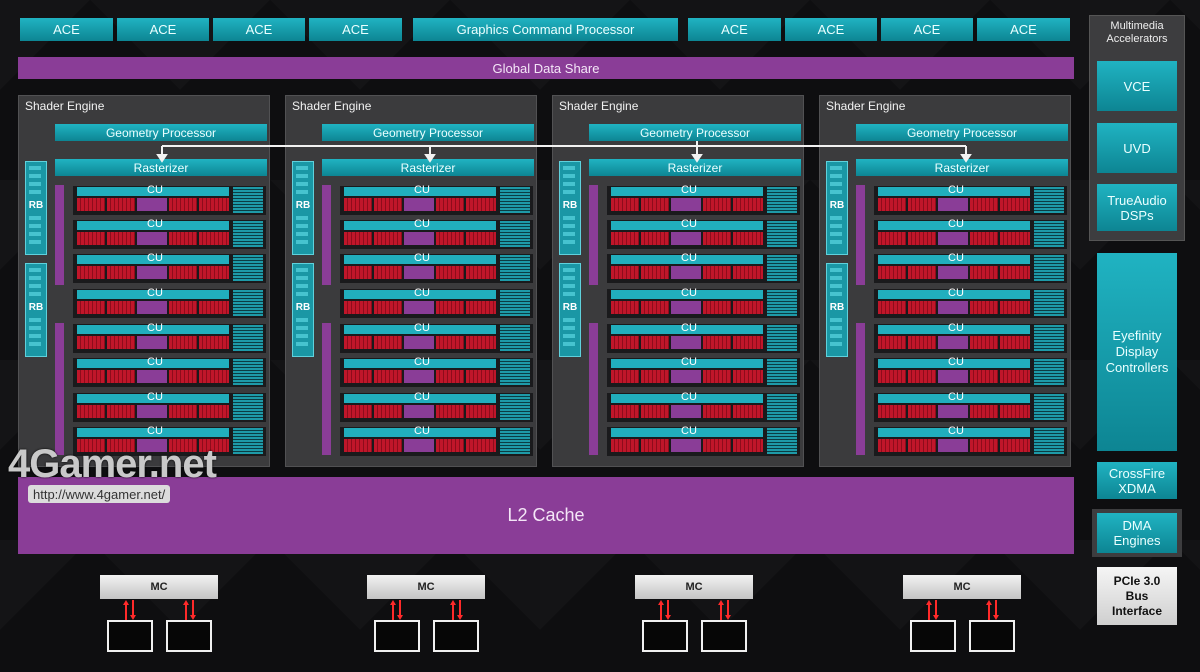 The image size is (1200, 672). What do you see at coordinates (1137, 207) in the screenshot?
I see `trueaudio-block: TrueAudio DSPs` at bounding box center [1137, 207].